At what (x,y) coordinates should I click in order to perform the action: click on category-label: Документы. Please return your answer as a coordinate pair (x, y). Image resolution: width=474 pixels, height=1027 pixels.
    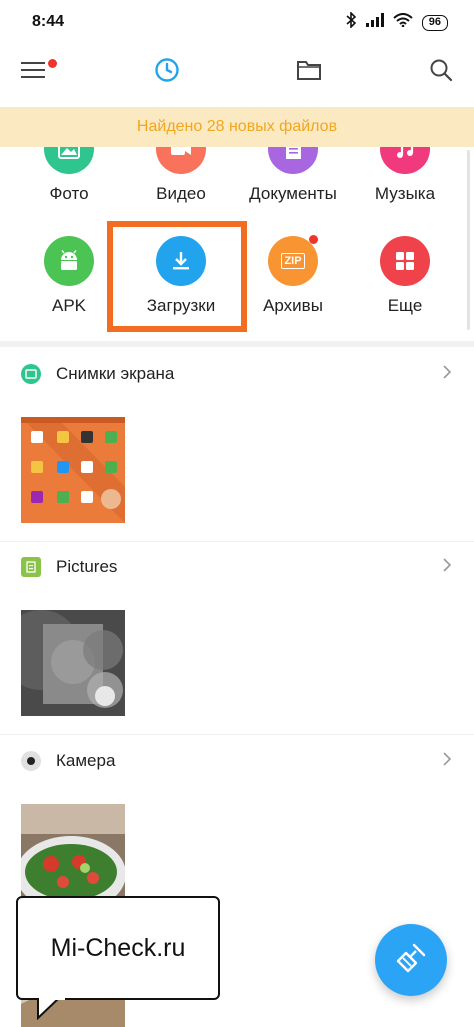
    Looking at the image, I should click on (293, 193).